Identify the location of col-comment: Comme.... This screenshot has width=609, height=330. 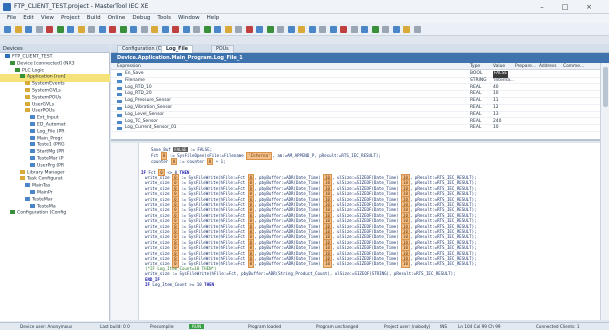
(573, 66).